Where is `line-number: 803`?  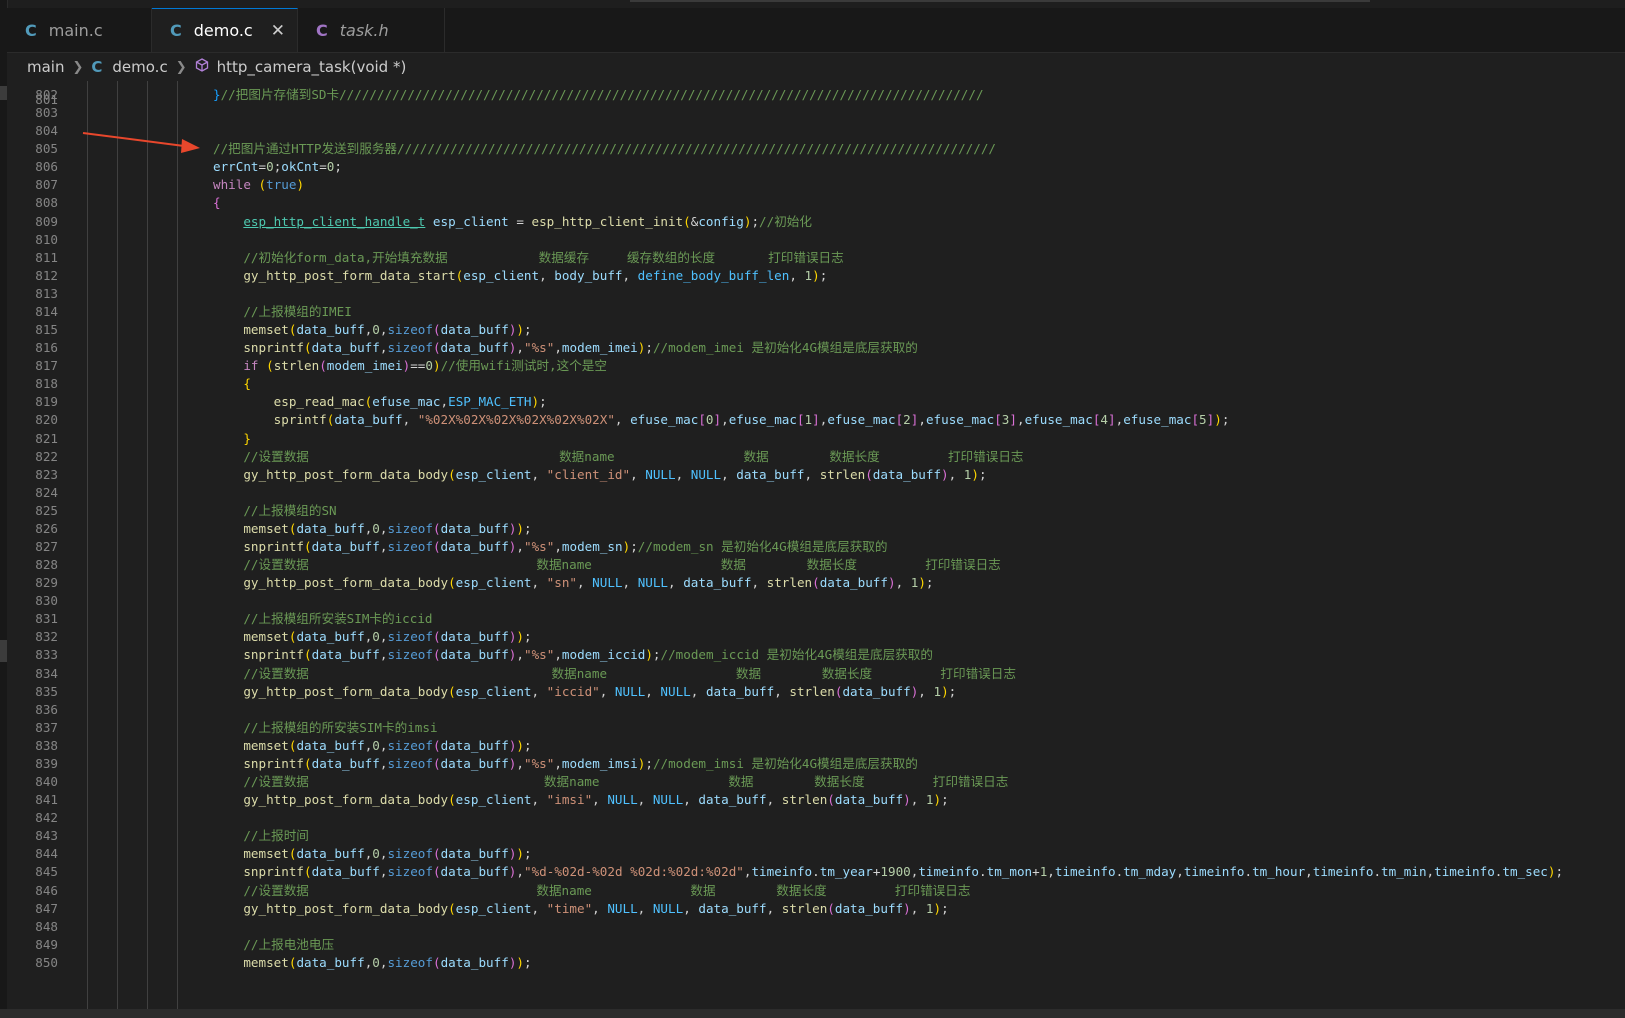 line-number: 803 is located at coordinates (46, 113).